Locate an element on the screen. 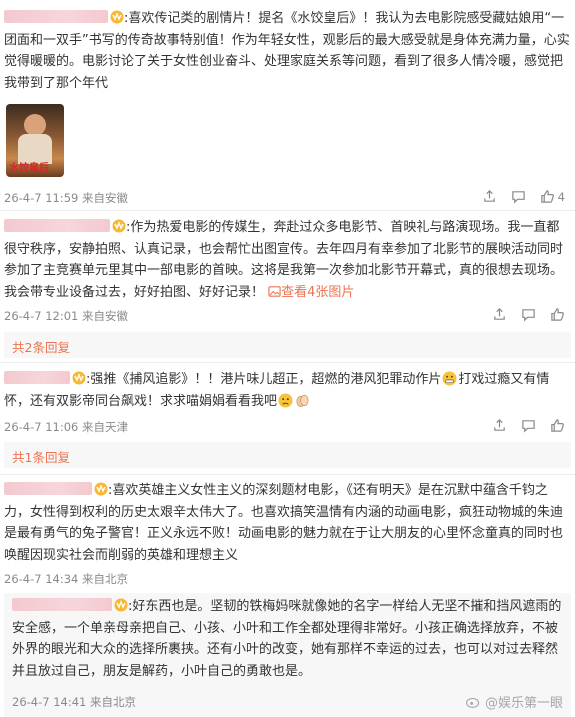  like-button: 4 is located at coordinates (552, 196).